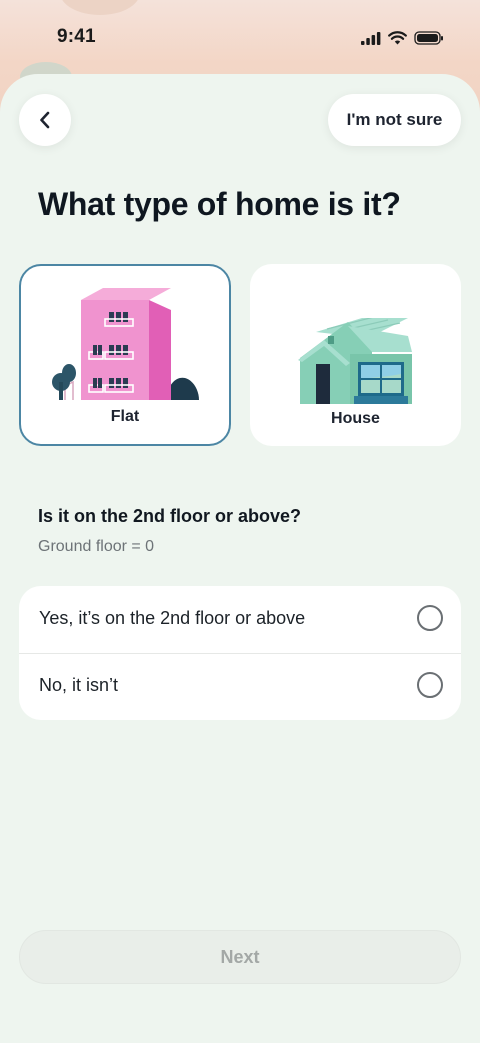 This screenshot has width=480, height=1043. I want to click on back-button, so click(45, 120).